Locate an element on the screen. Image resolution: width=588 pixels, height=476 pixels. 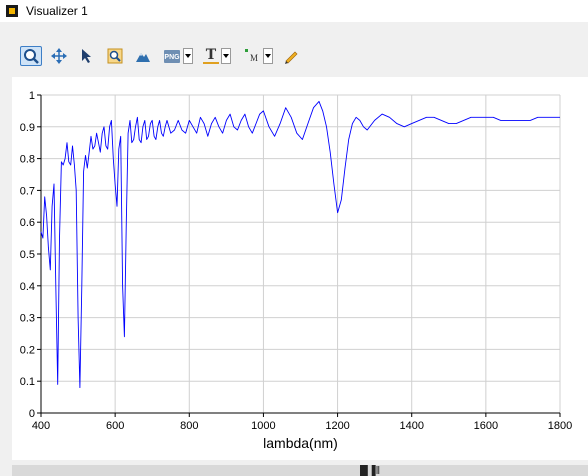
status-bar: █▐‖ is located at coordinates (300, 470).